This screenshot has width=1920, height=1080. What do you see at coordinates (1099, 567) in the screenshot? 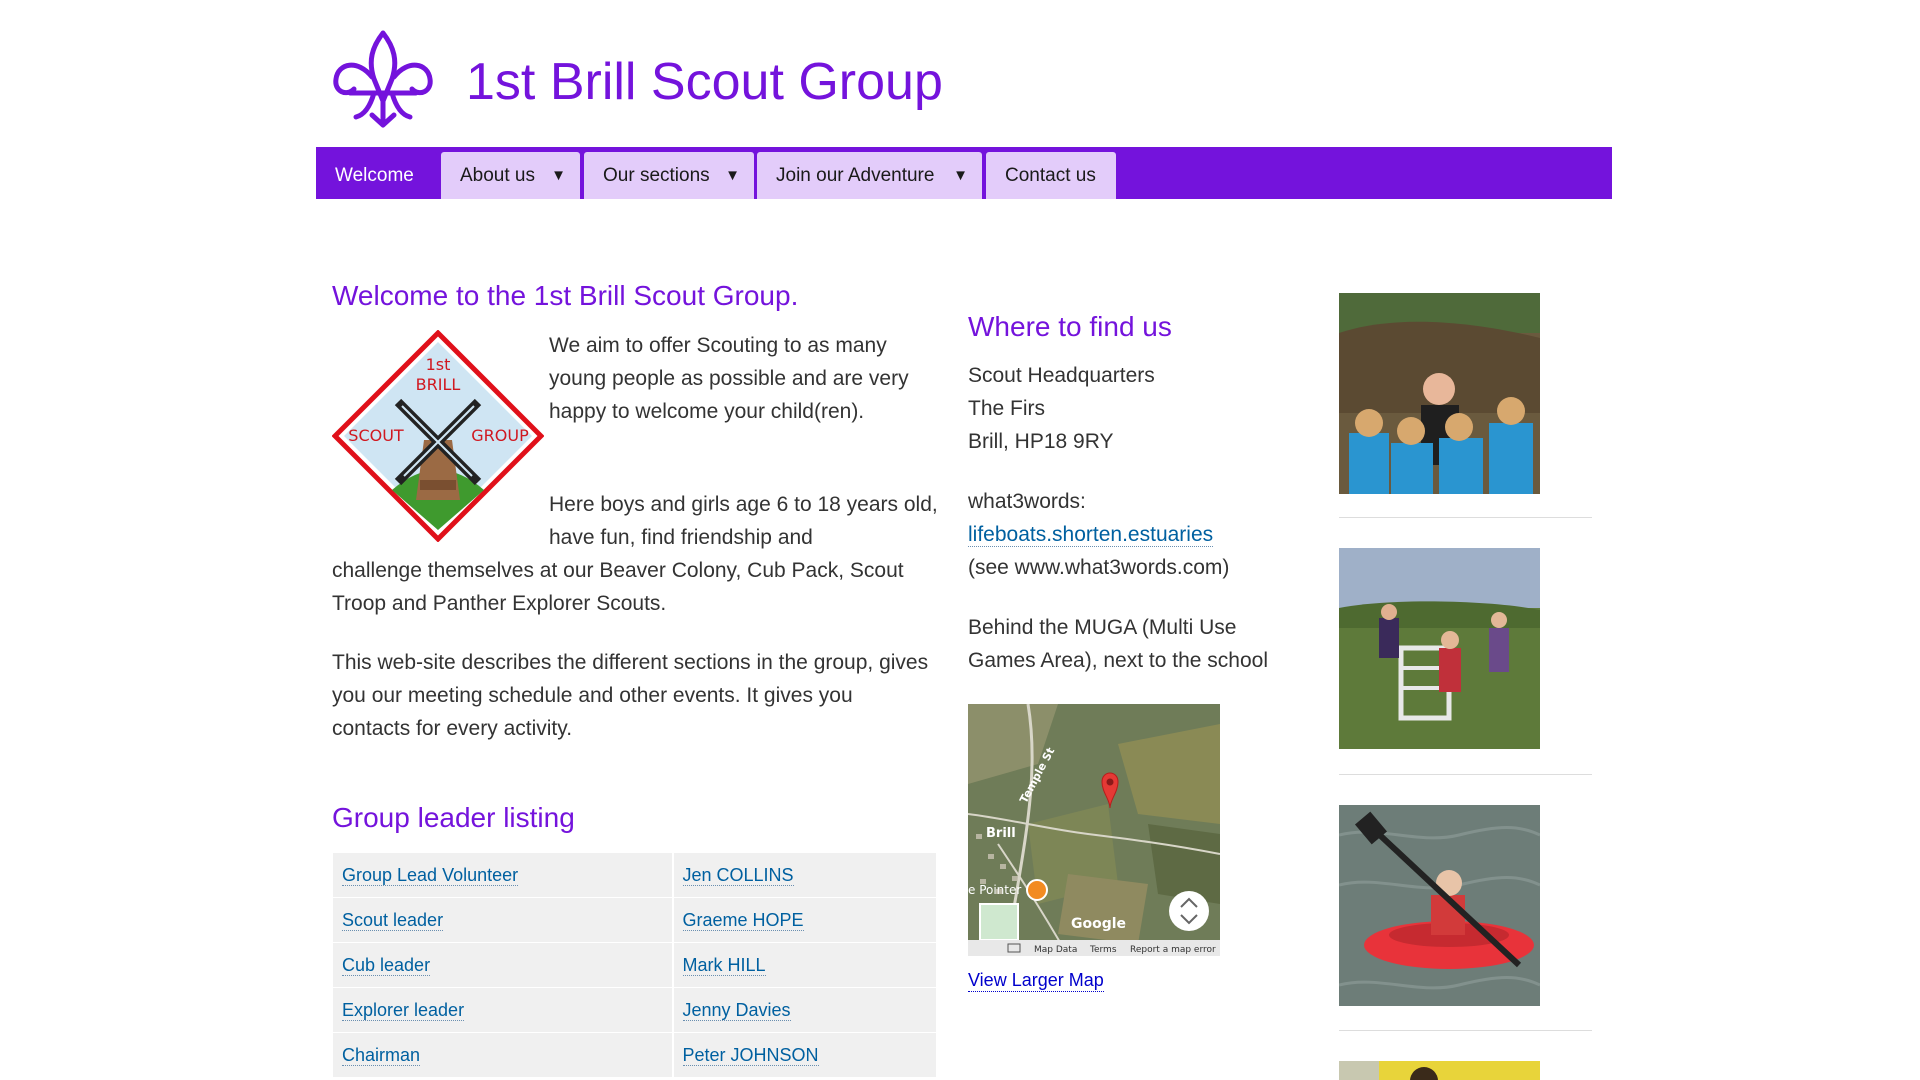
I see `what3words-note: (see www.what3words.com)` at bounding box center [1099, 567].